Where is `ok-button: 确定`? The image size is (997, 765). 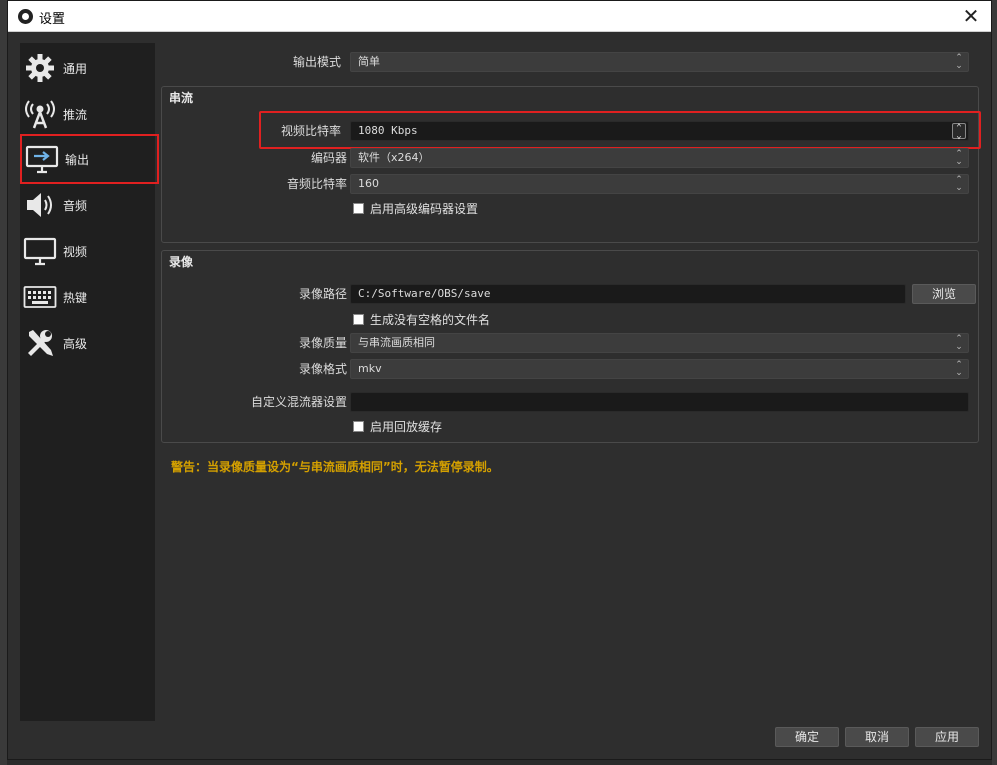
ok-button: 确定 is located at coordinates (807, 737).